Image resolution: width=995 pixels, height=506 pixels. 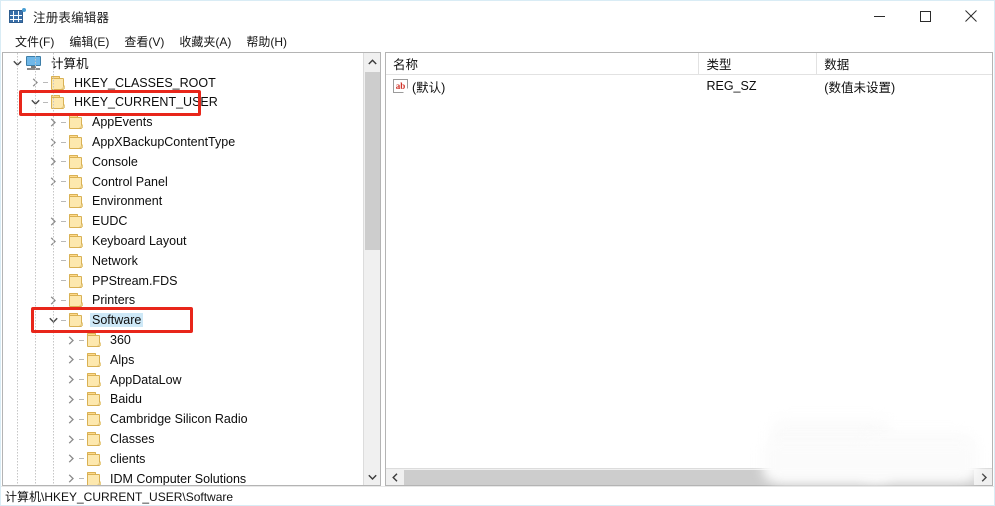 I want to click on menu-edit: 编辑(E), so click(x=89, y=41).